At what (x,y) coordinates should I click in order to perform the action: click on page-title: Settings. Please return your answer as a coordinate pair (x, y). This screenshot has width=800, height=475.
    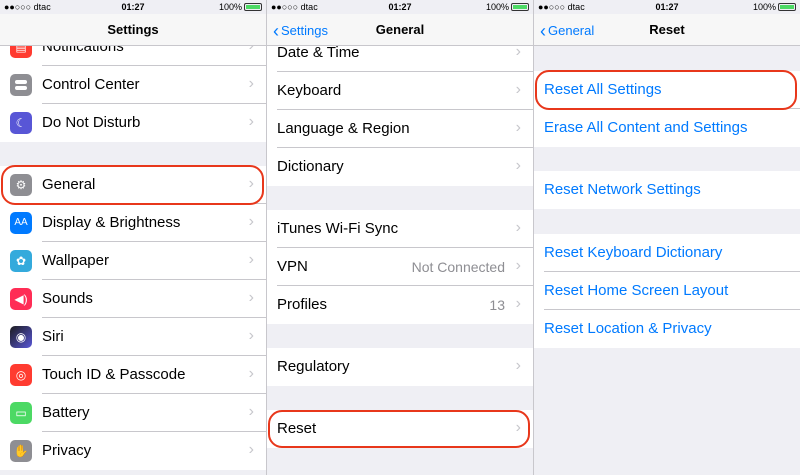
    Looking at the image, I should click on (133, 29).